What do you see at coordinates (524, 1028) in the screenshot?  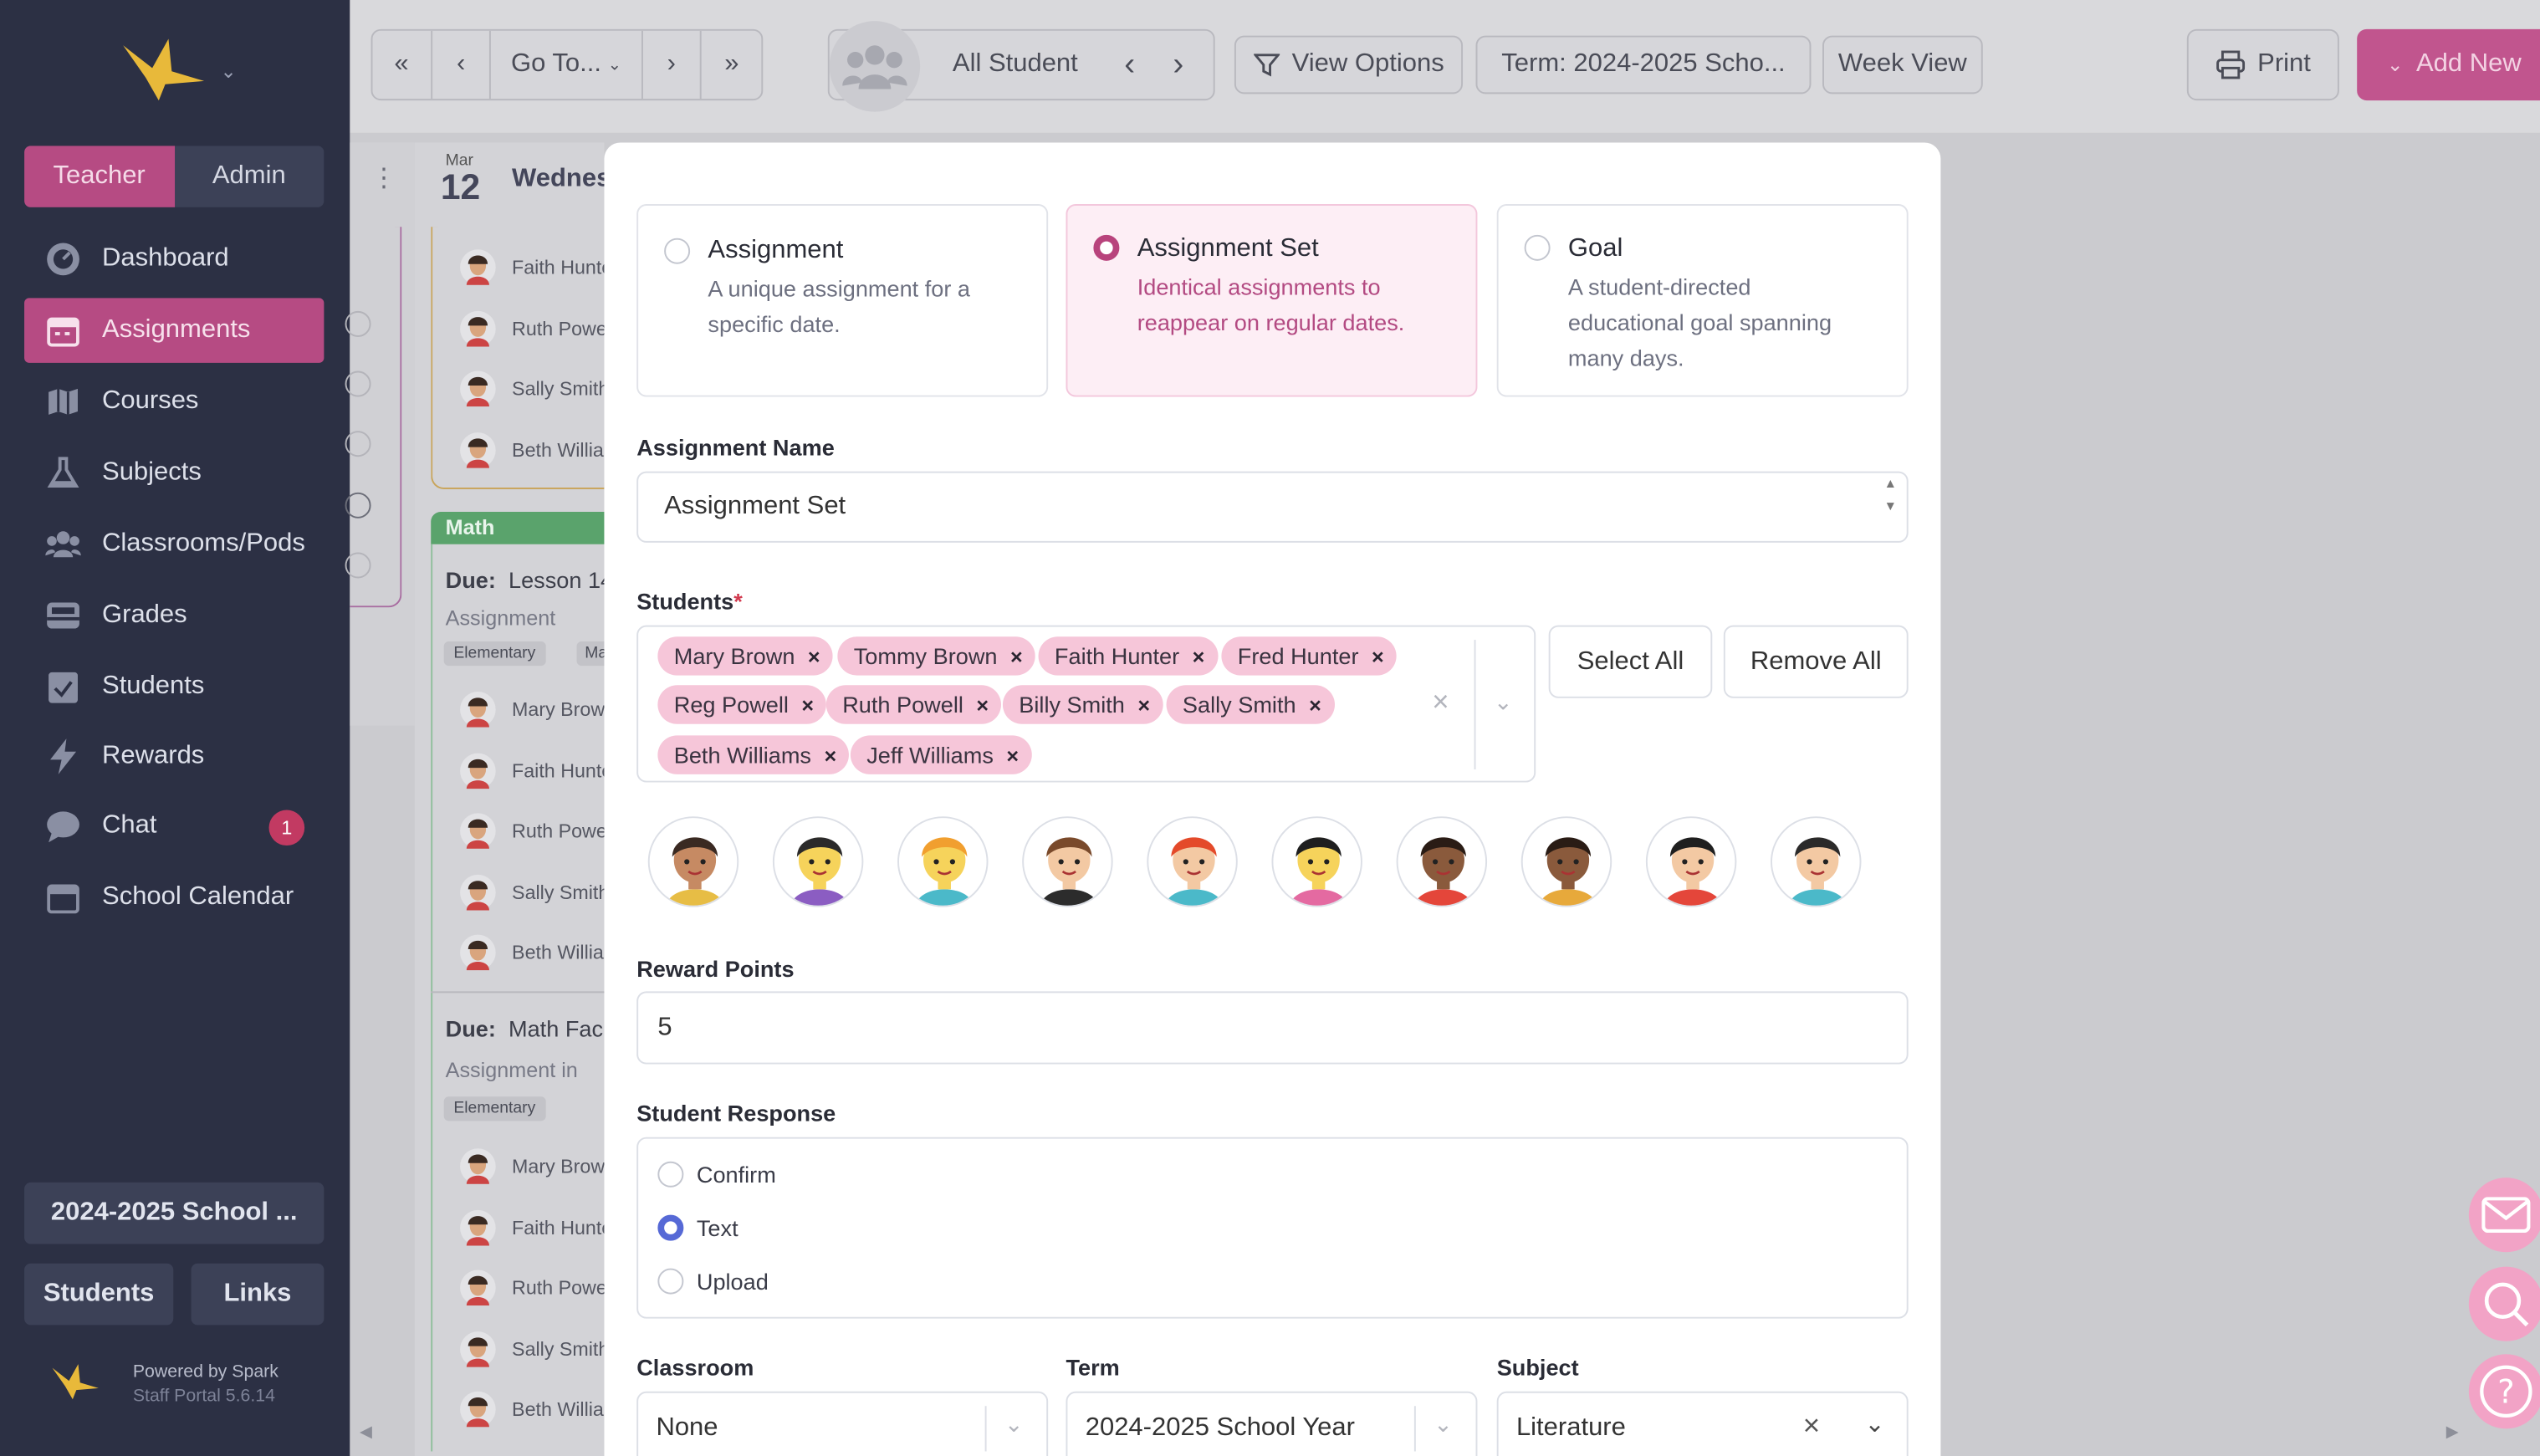 I see `due-item-2: Due: Math Fac` at bounding box center [524, 1028].